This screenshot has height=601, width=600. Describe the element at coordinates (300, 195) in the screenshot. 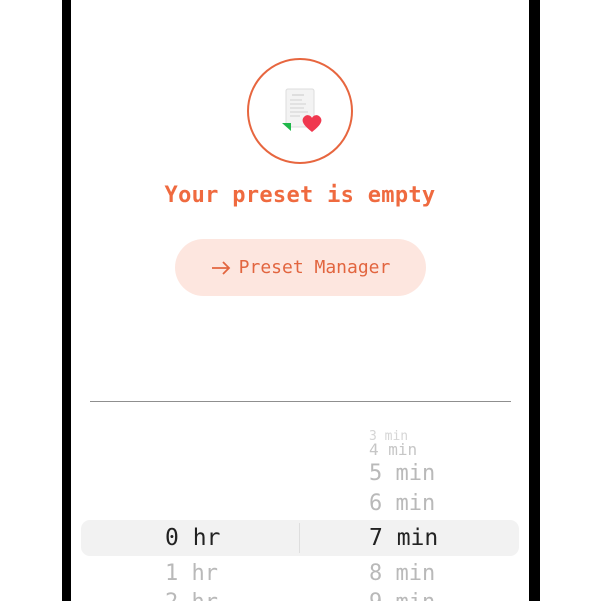

I see `empty-state-title: Your preset is empty` at that location.